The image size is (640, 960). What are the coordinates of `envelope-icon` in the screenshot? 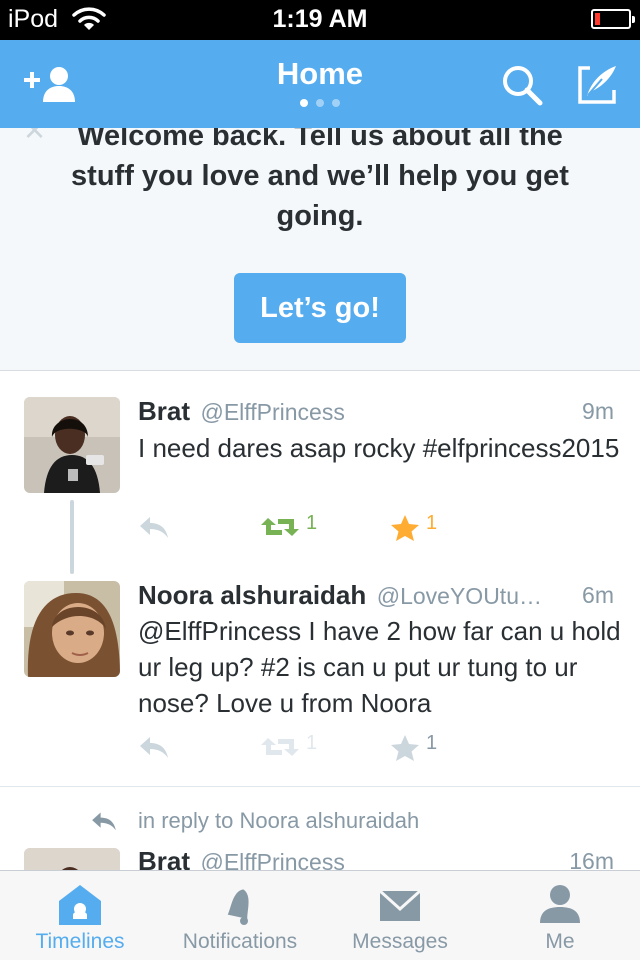 It's located at (400, 905).